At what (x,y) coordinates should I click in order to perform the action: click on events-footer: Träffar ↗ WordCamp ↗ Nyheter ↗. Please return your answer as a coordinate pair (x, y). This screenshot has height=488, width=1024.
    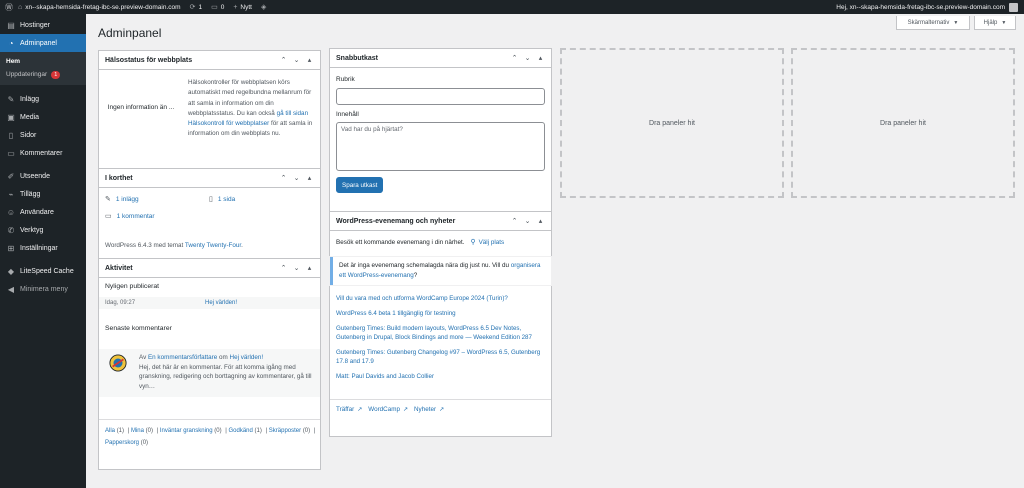
    Looking at the image, I should click on (393, 409).